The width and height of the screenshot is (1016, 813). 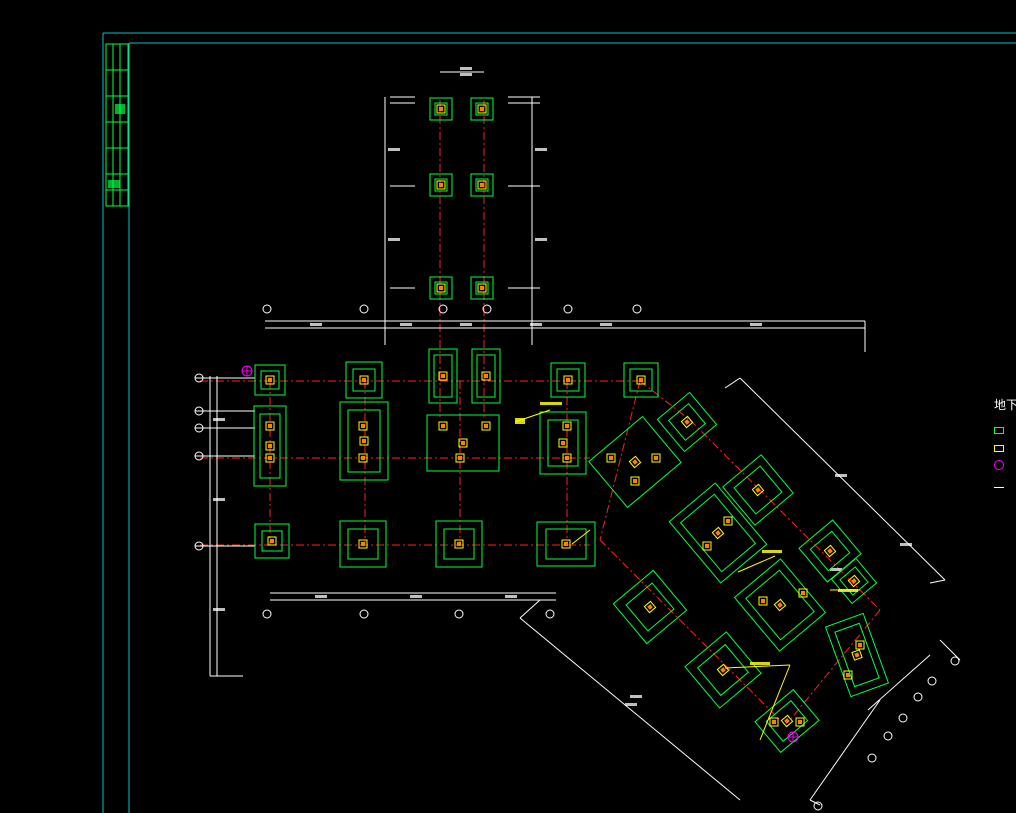 What do you see at coordinates (247, 371) in the screenshot?
I see `origin-marker-icon` at bounding box center [247, 371].